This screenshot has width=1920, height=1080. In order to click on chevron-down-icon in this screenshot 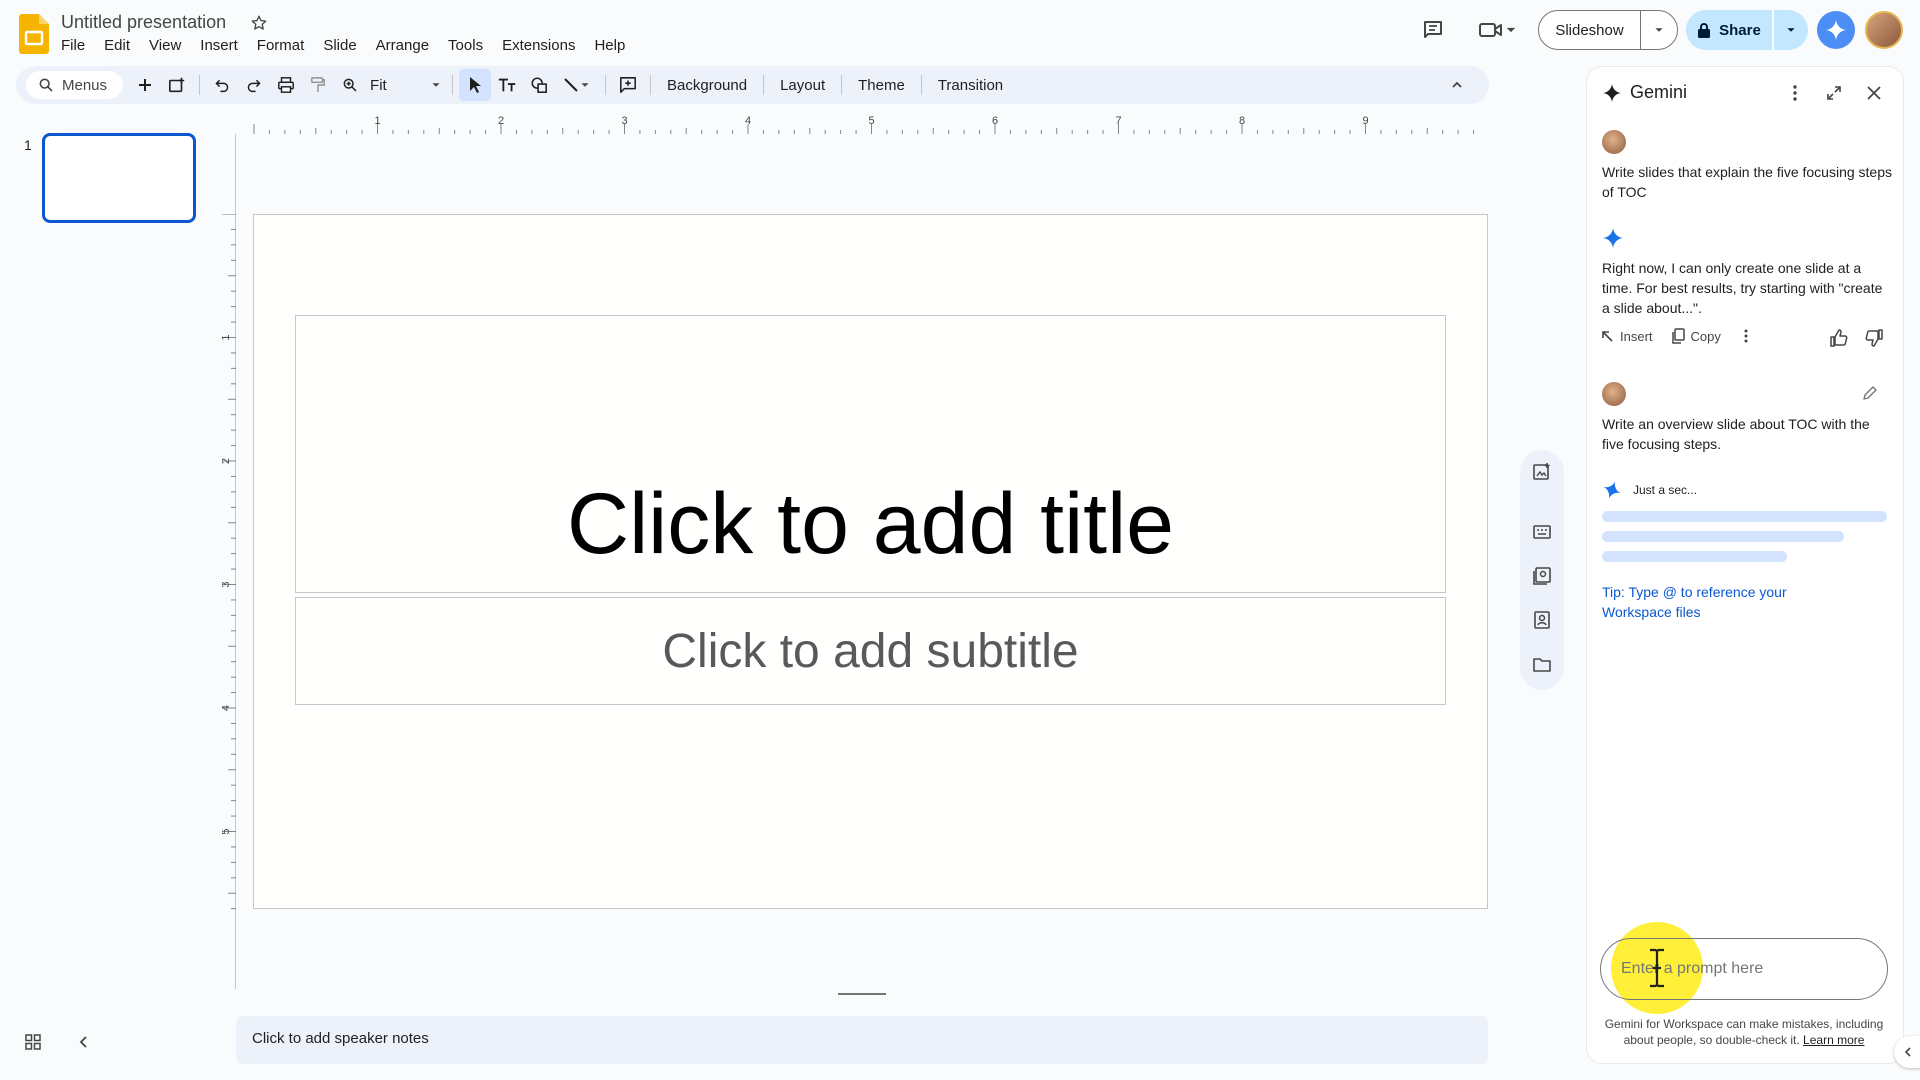, I will do `click(585, 85)`.